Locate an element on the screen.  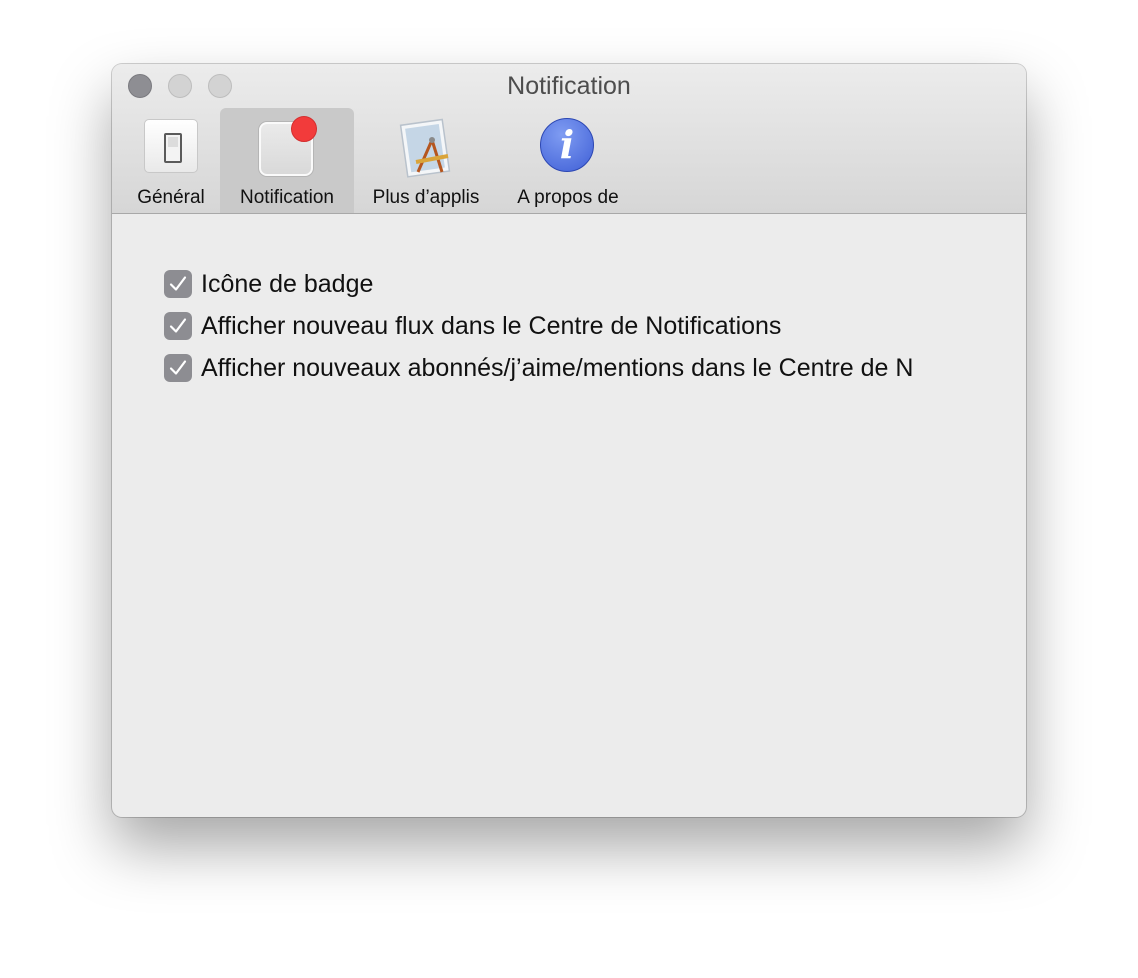
badge-icon-checkbox is located at coordinates (178, 284).